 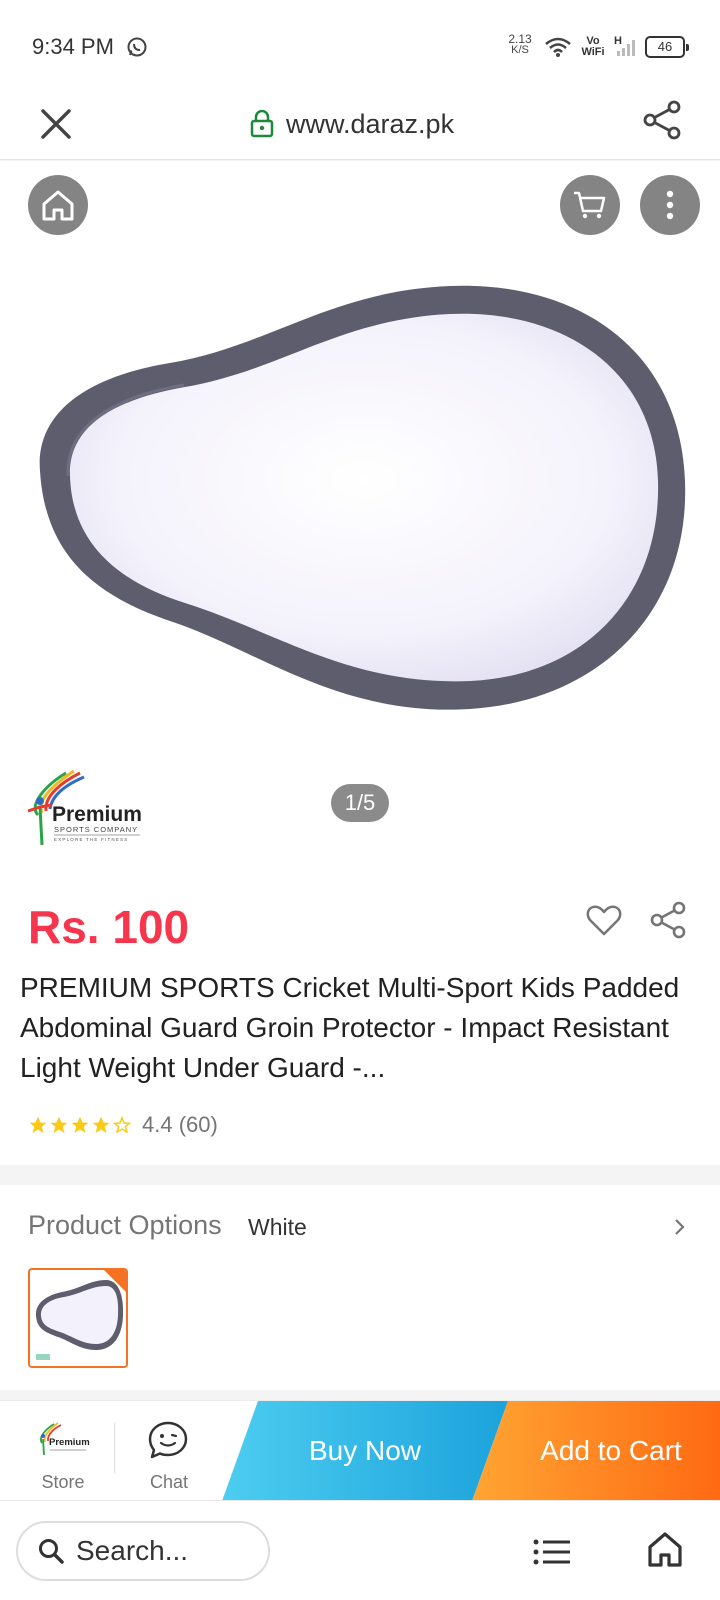 I want to click on action-bar: Premium Store Chat Buy Now Add to Cart, so click(x=360, y=1450).